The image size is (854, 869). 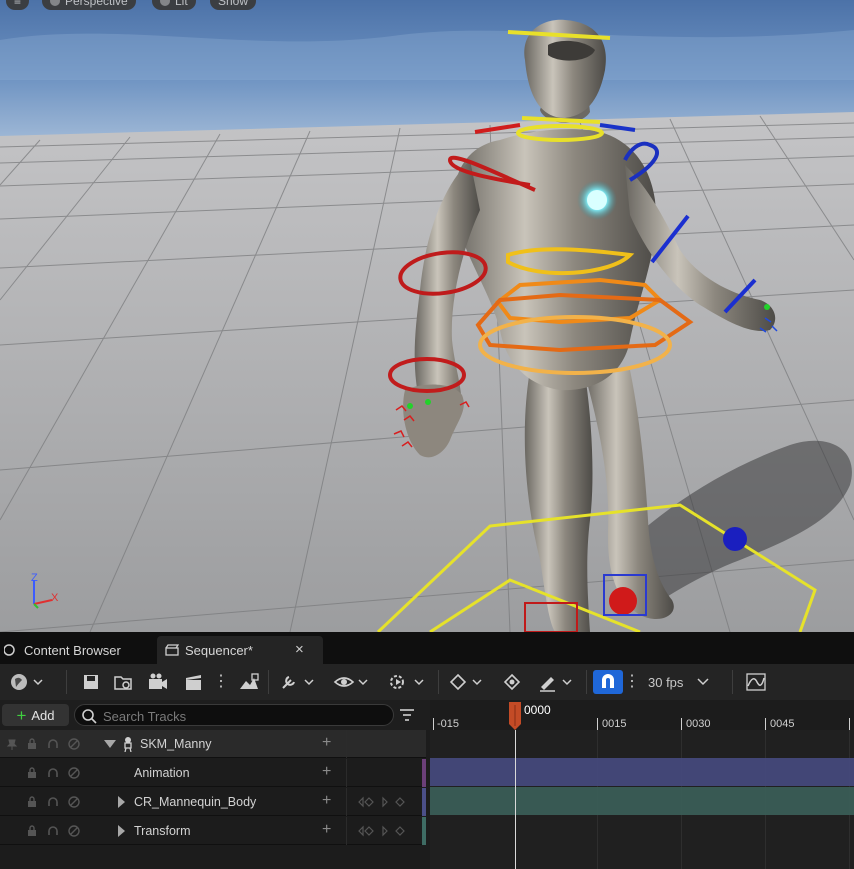 I want to click on hamburger-icon: ≡, so click(x=18, y=4).